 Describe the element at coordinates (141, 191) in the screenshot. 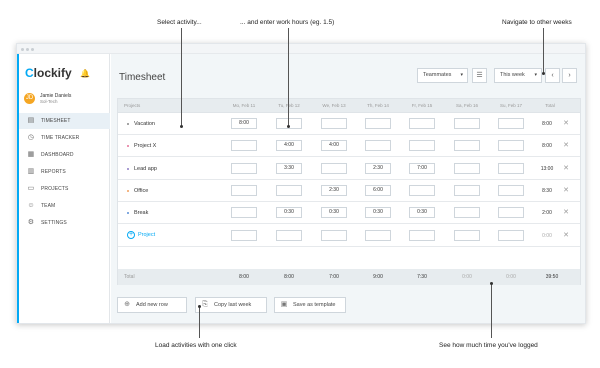

I see `project-select: Office` at that location.